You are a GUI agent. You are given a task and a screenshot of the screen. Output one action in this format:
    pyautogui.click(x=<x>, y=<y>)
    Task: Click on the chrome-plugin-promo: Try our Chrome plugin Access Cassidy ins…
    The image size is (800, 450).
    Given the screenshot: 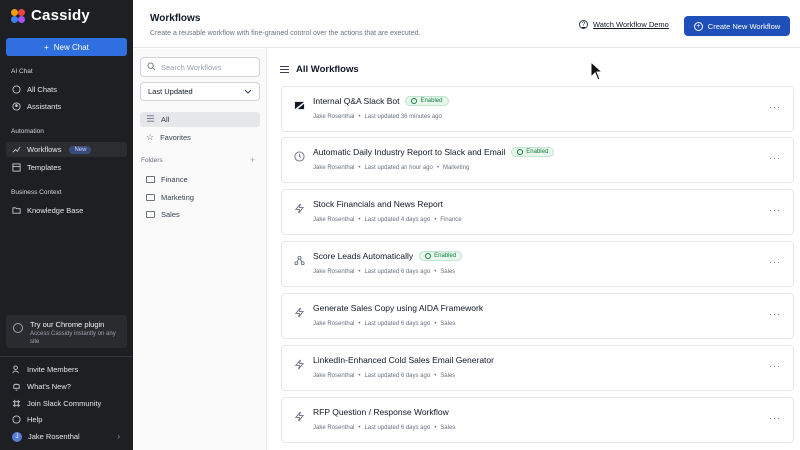 What is the action you would take?
    pyautogui.click(x=66, y=331)
    